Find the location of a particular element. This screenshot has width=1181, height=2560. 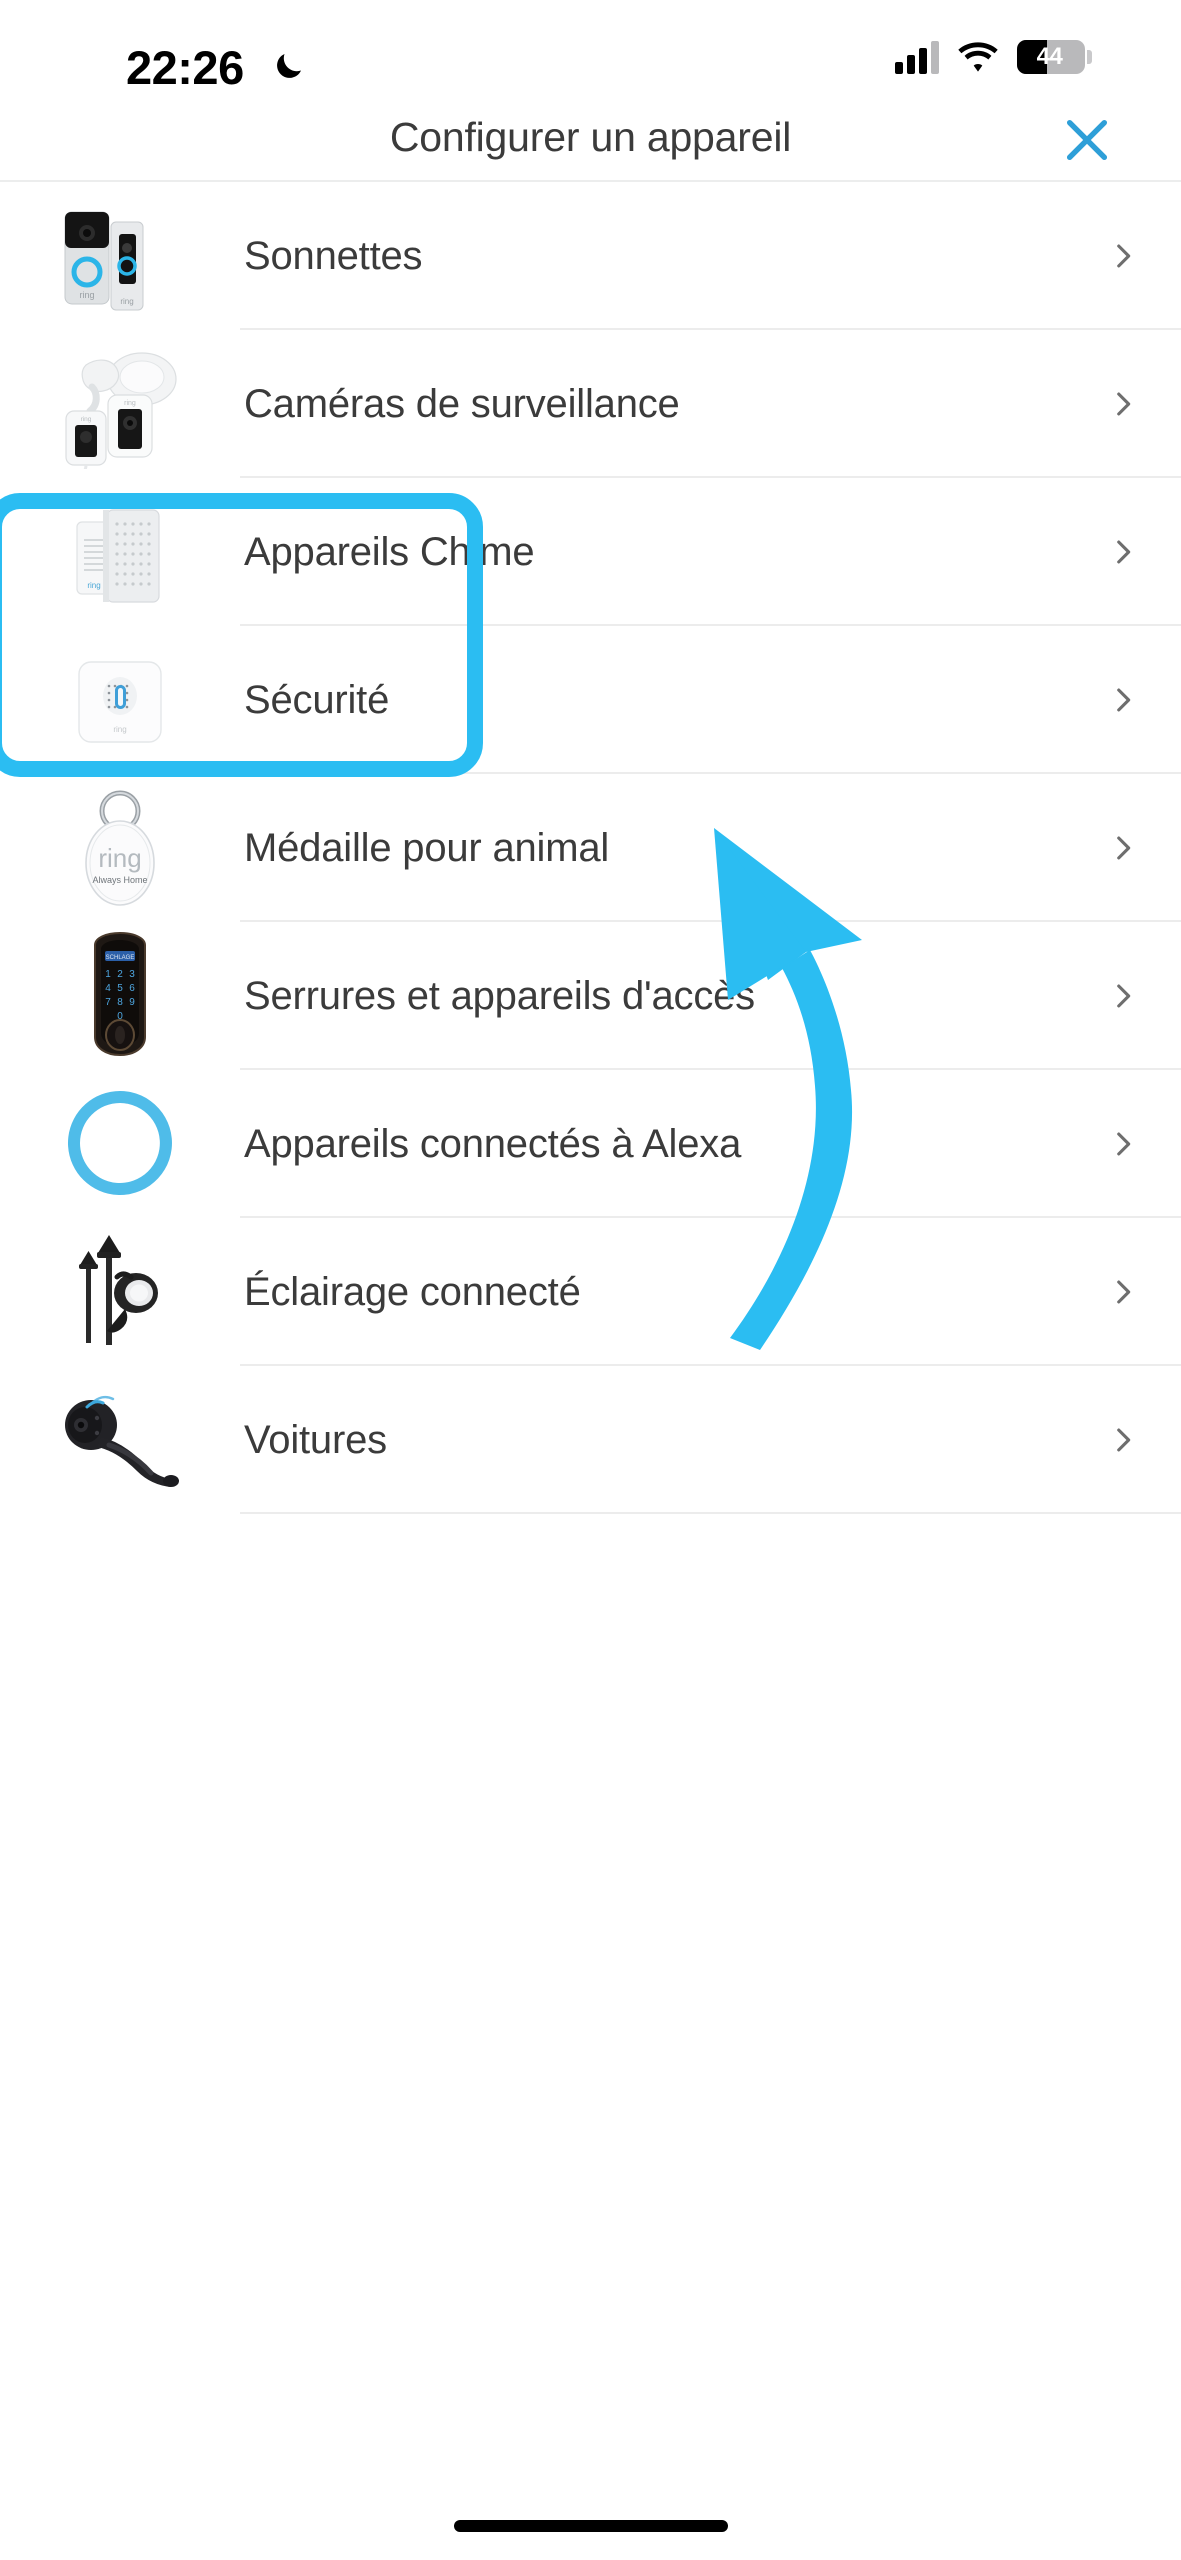

list-item-cars: Voitures is located at coordinates (590, 1440).